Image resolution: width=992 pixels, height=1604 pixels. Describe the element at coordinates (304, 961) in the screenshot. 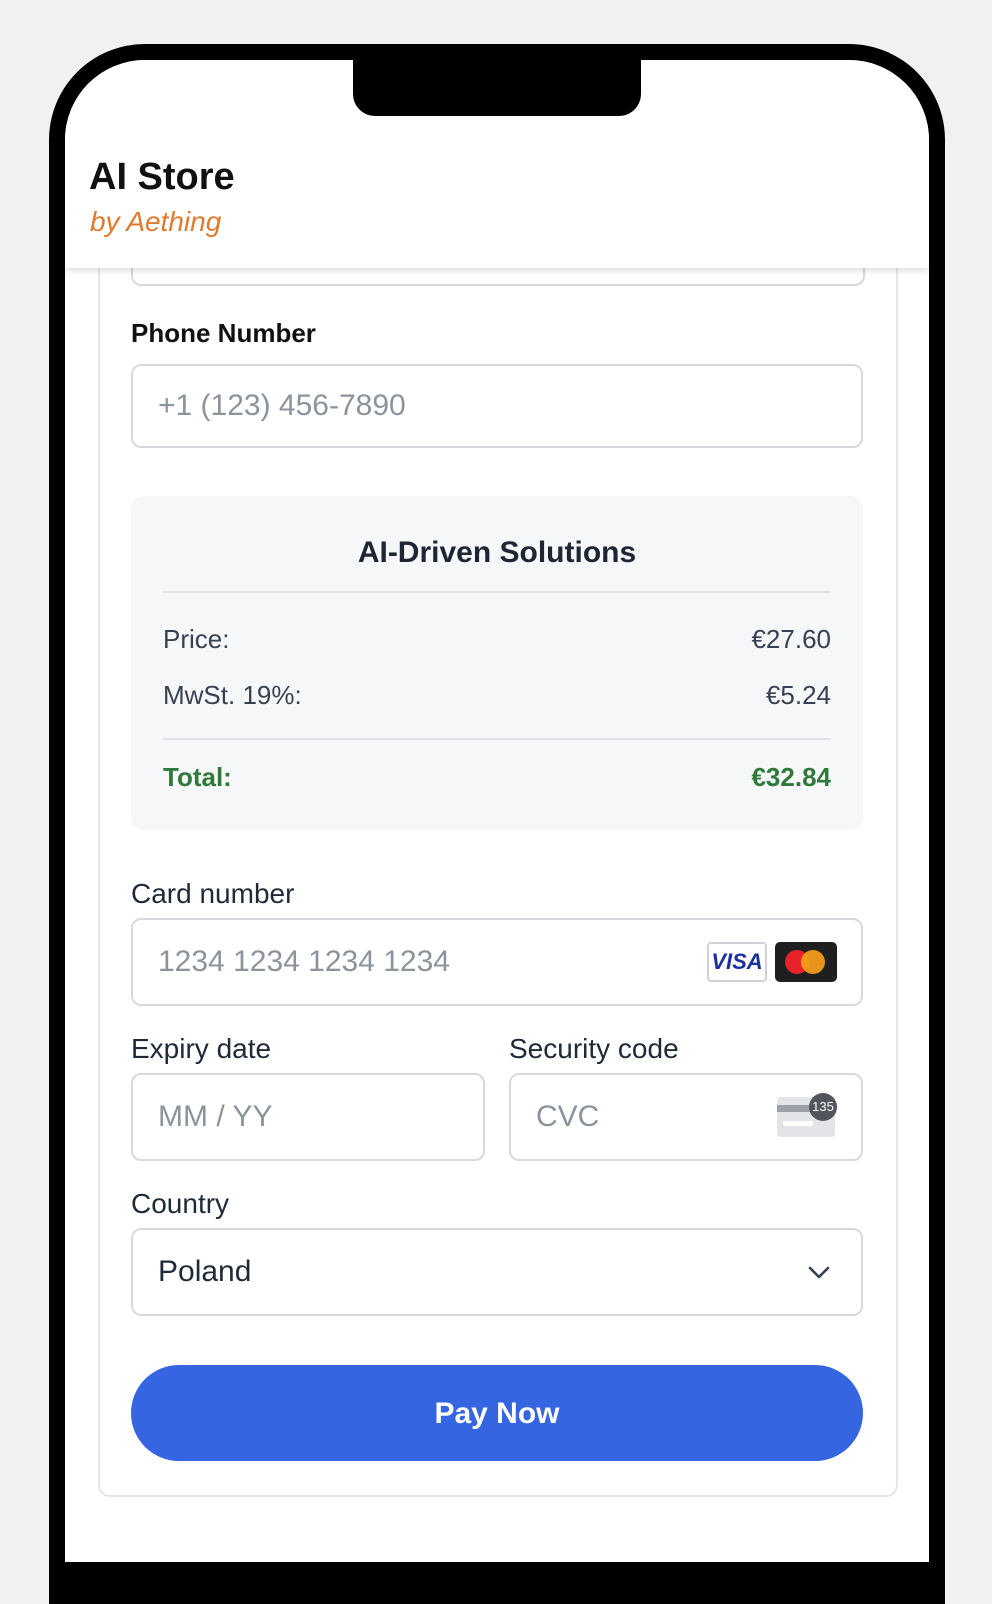

I see `card-number-placeholder: 1234 1234 1234 1234` at that location.